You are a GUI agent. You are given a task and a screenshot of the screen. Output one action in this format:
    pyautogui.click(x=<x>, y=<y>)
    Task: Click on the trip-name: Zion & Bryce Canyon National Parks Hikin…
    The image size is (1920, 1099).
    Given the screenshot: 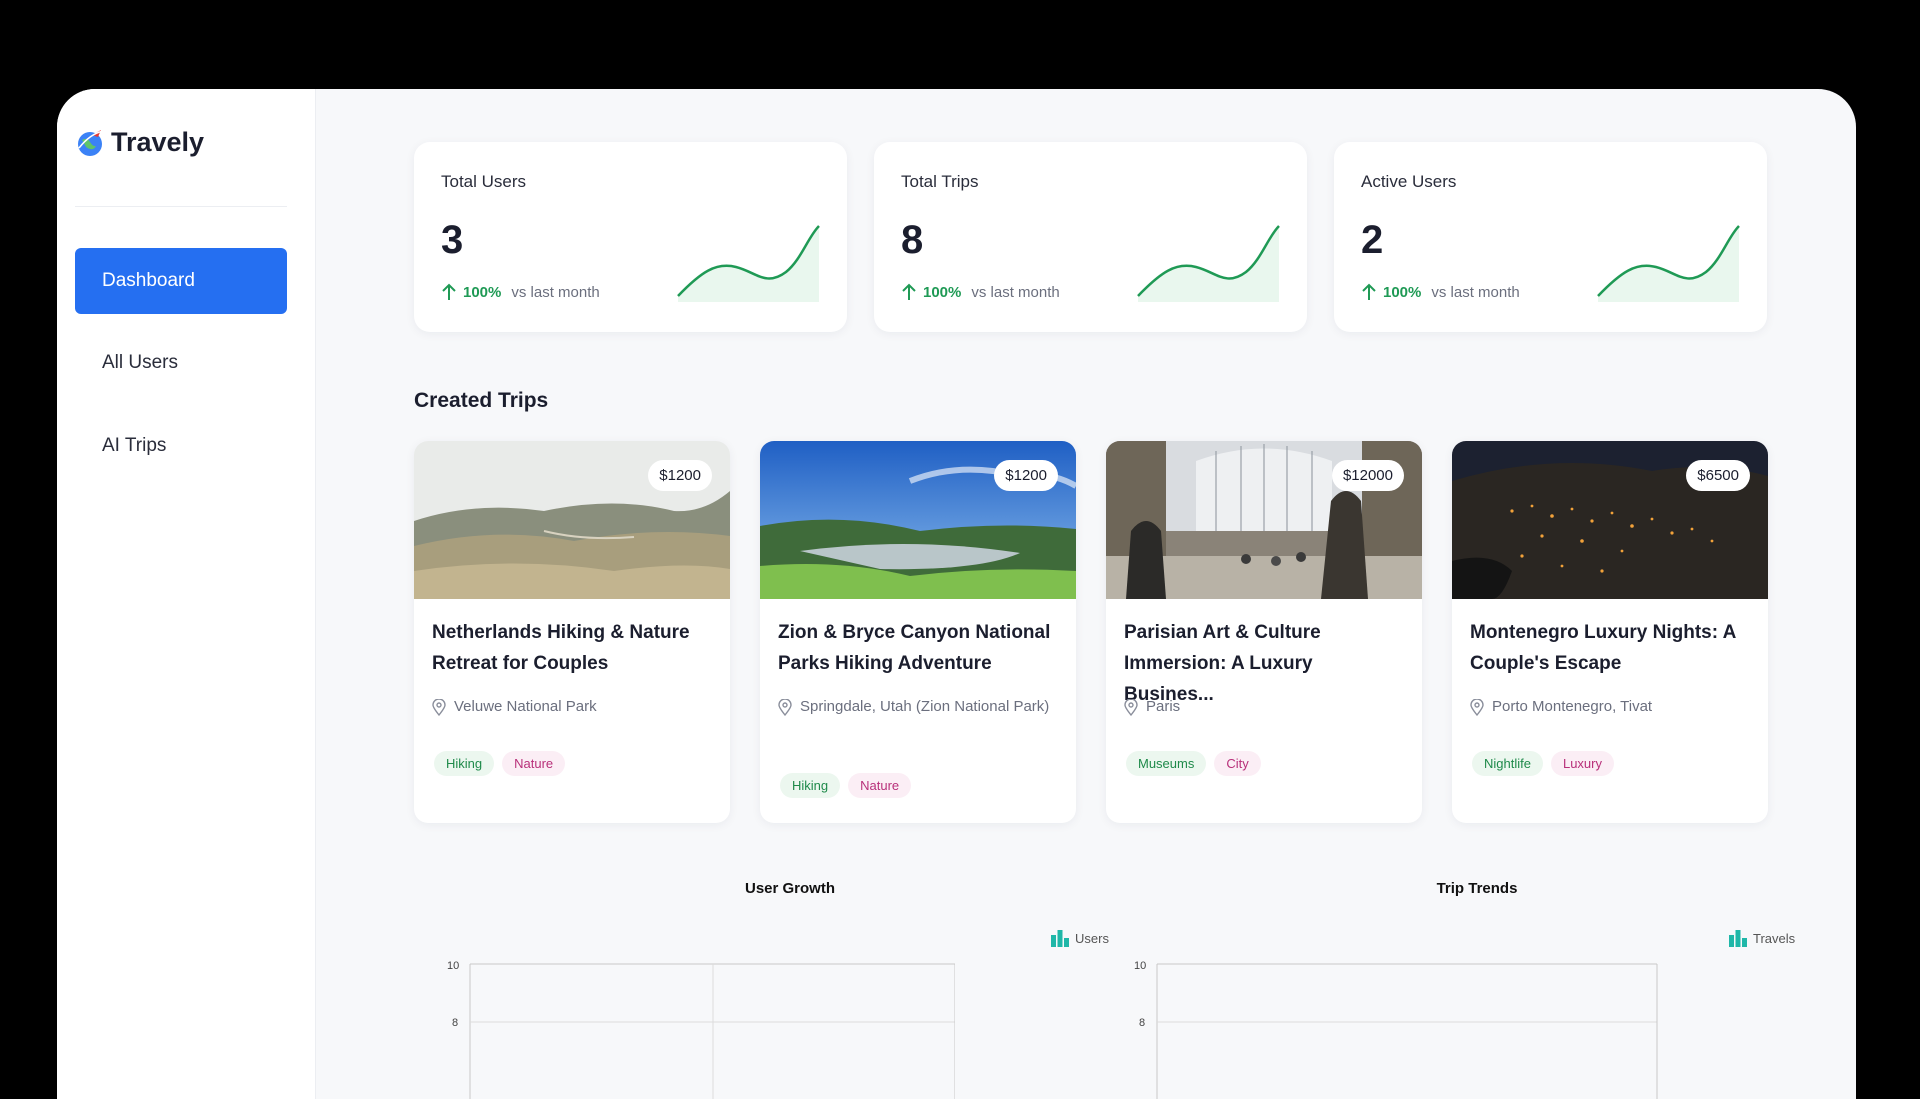 What is the action you would take?
    pyautogui.click(x=914, y=648)
    